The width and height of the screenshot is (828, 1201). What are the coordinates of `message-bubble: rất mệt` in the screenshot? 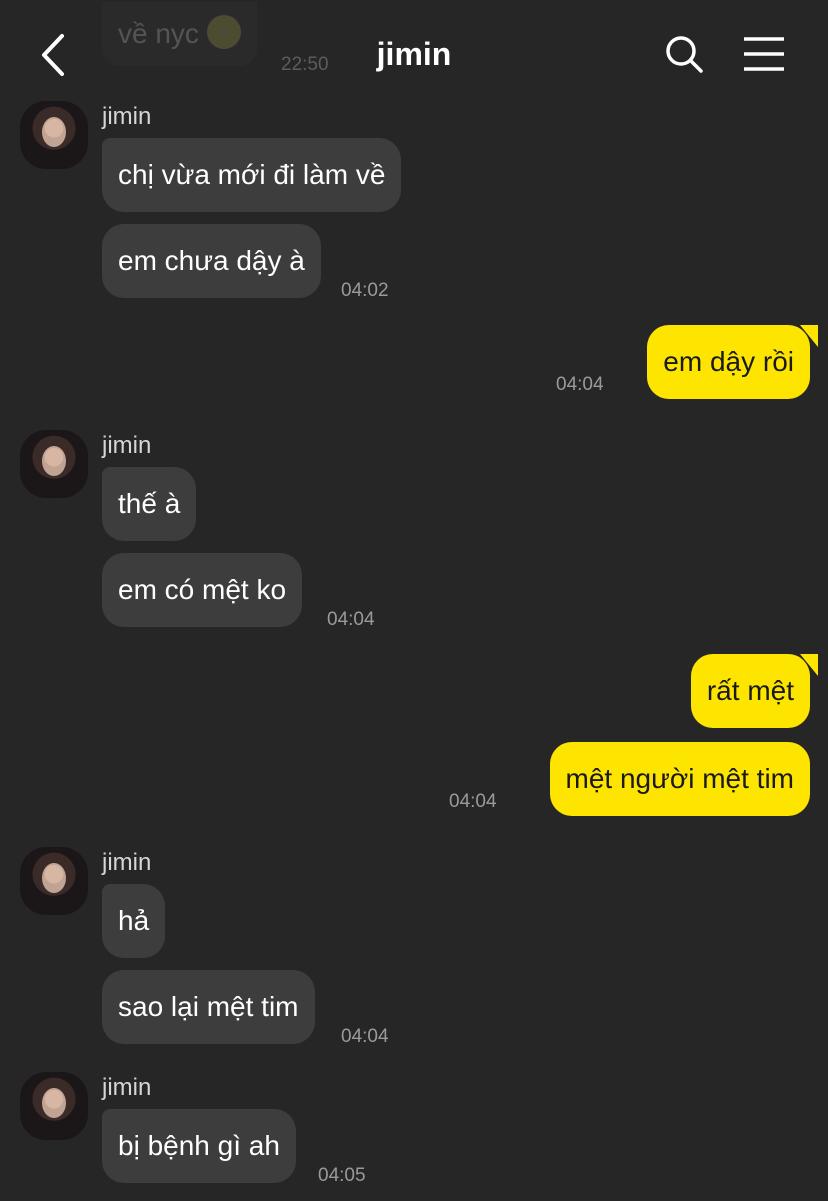 It's located at (754, 691).